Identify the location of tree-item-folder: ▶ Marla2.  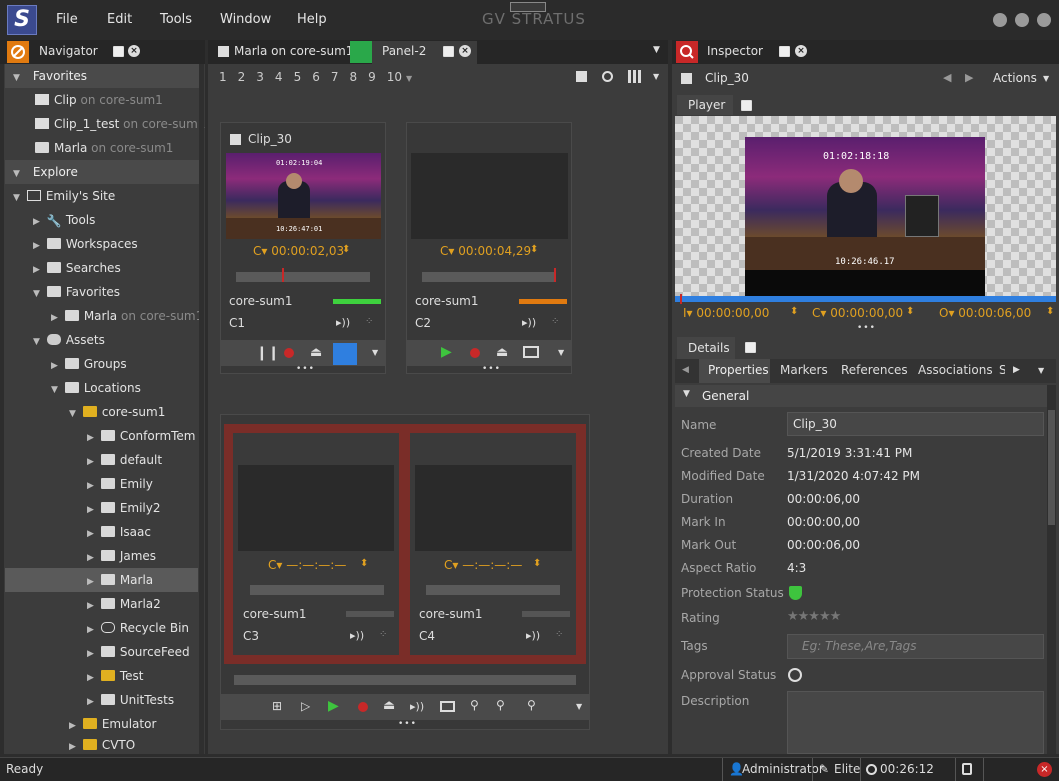
(101, 604).